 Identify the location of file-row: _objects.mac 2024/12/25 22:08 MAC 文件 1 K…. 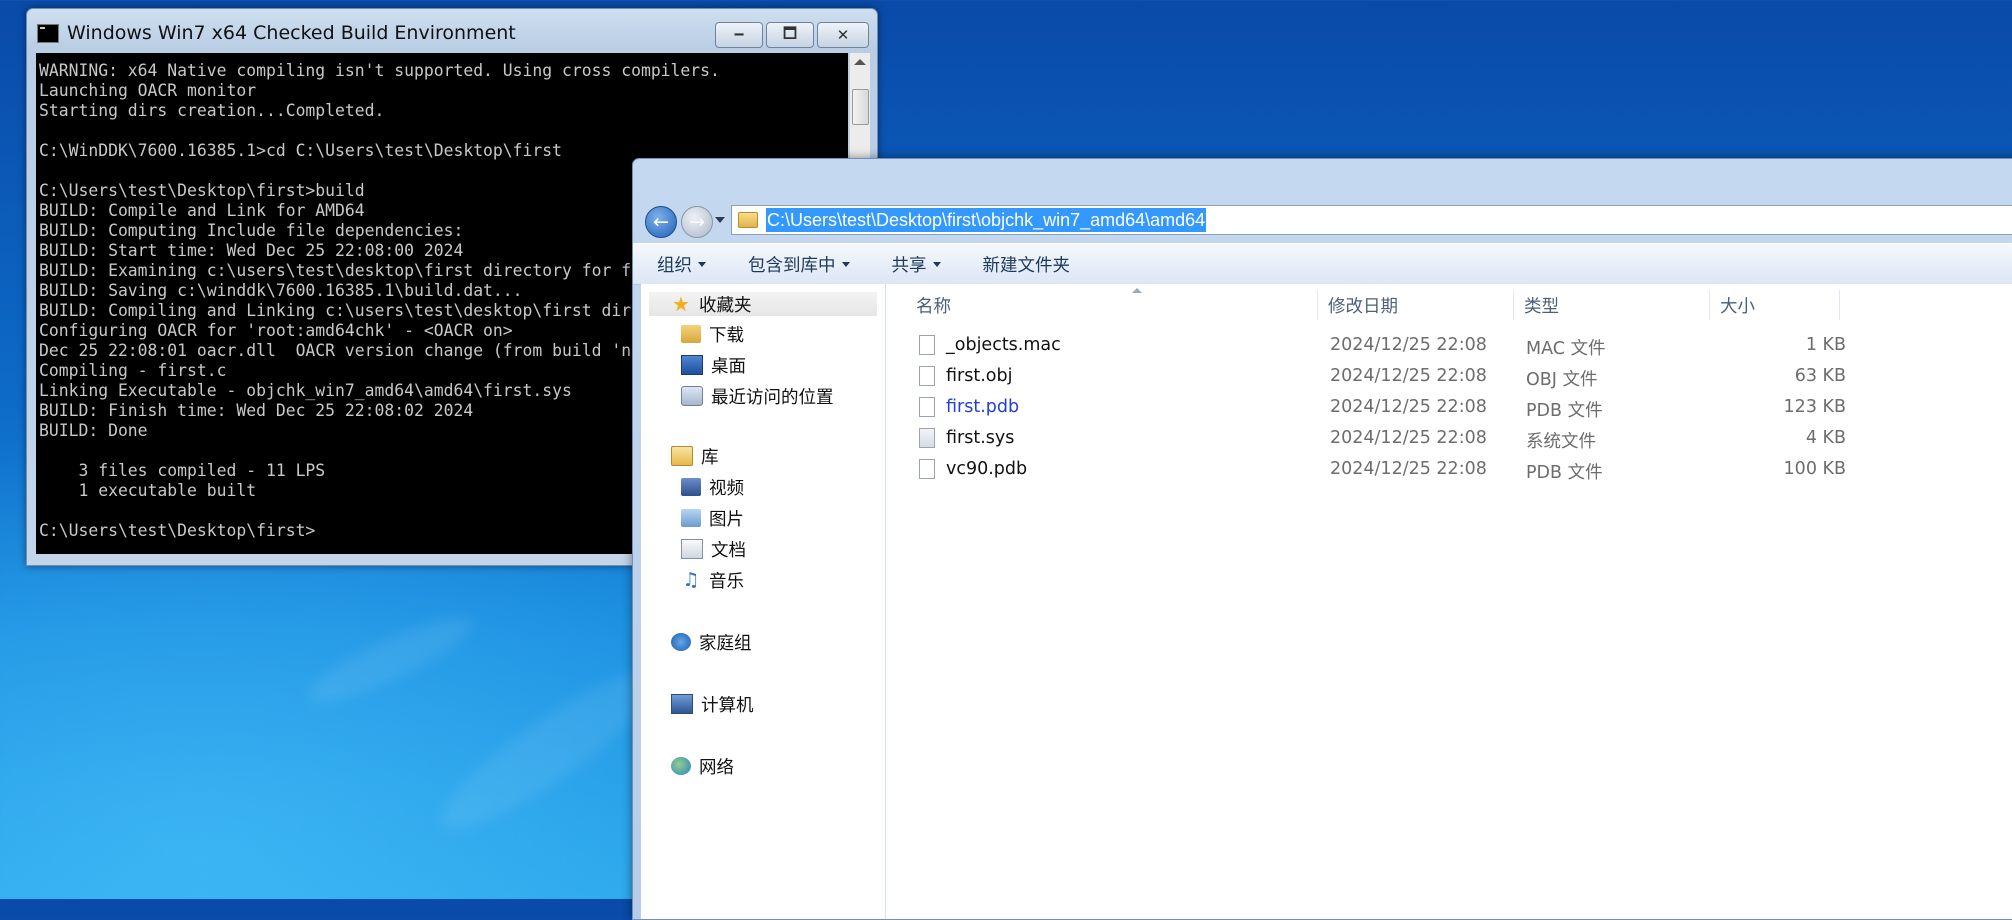
(1366, 346).